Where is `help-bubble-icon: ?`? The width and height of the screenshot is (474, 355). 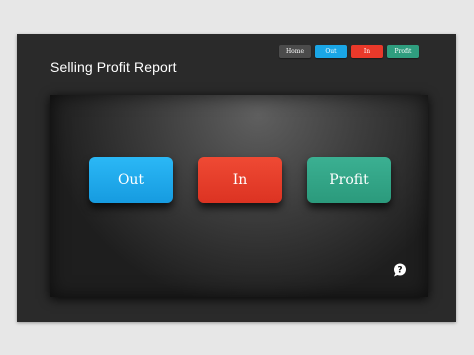
help-bubble-icon: ? is located at coordinates (400, 270).